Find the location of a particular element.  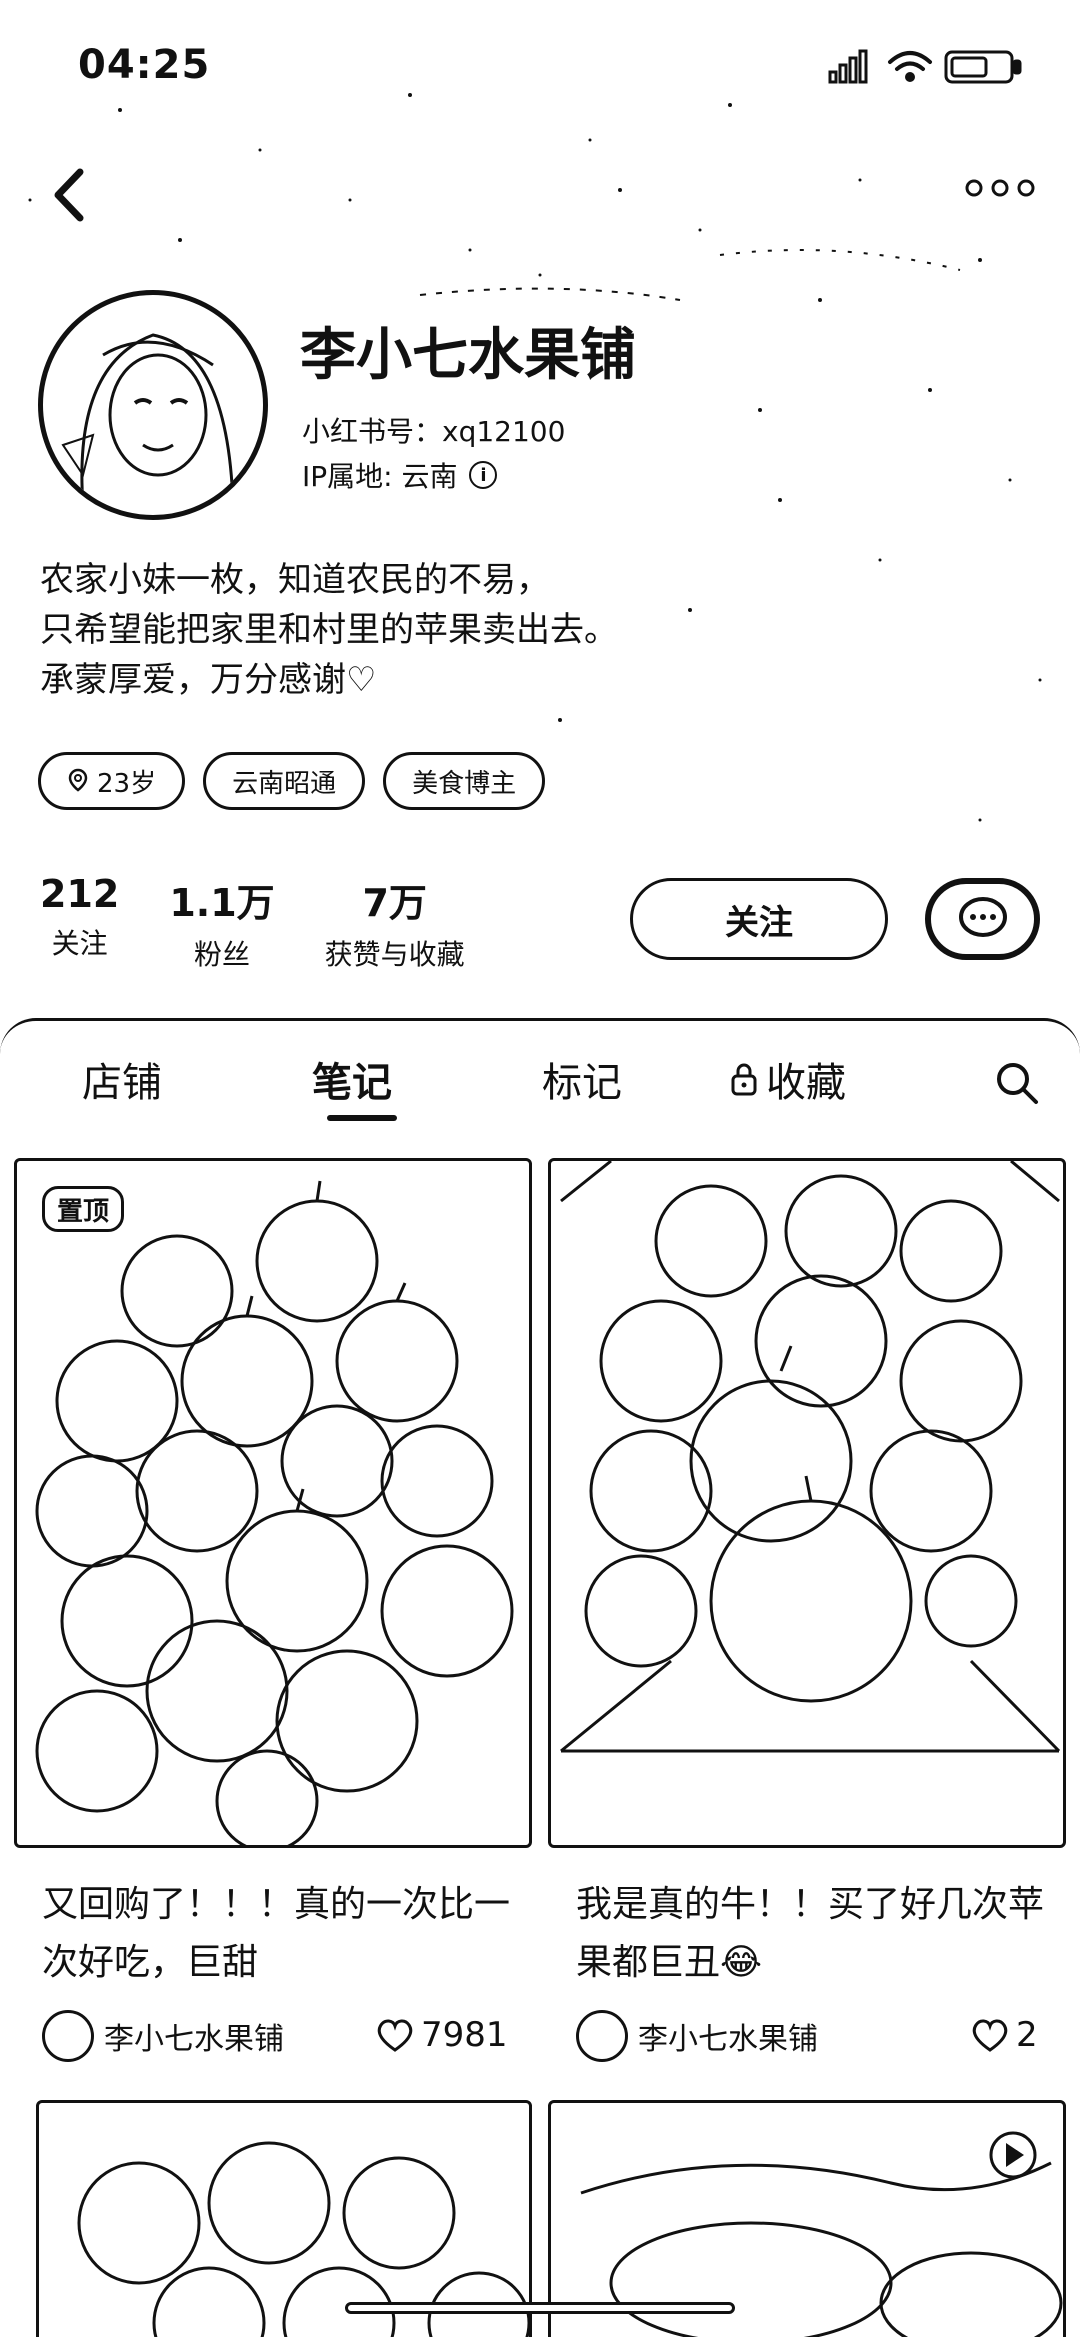

likes-count: 7981 is located at coordinates (464, 2035).